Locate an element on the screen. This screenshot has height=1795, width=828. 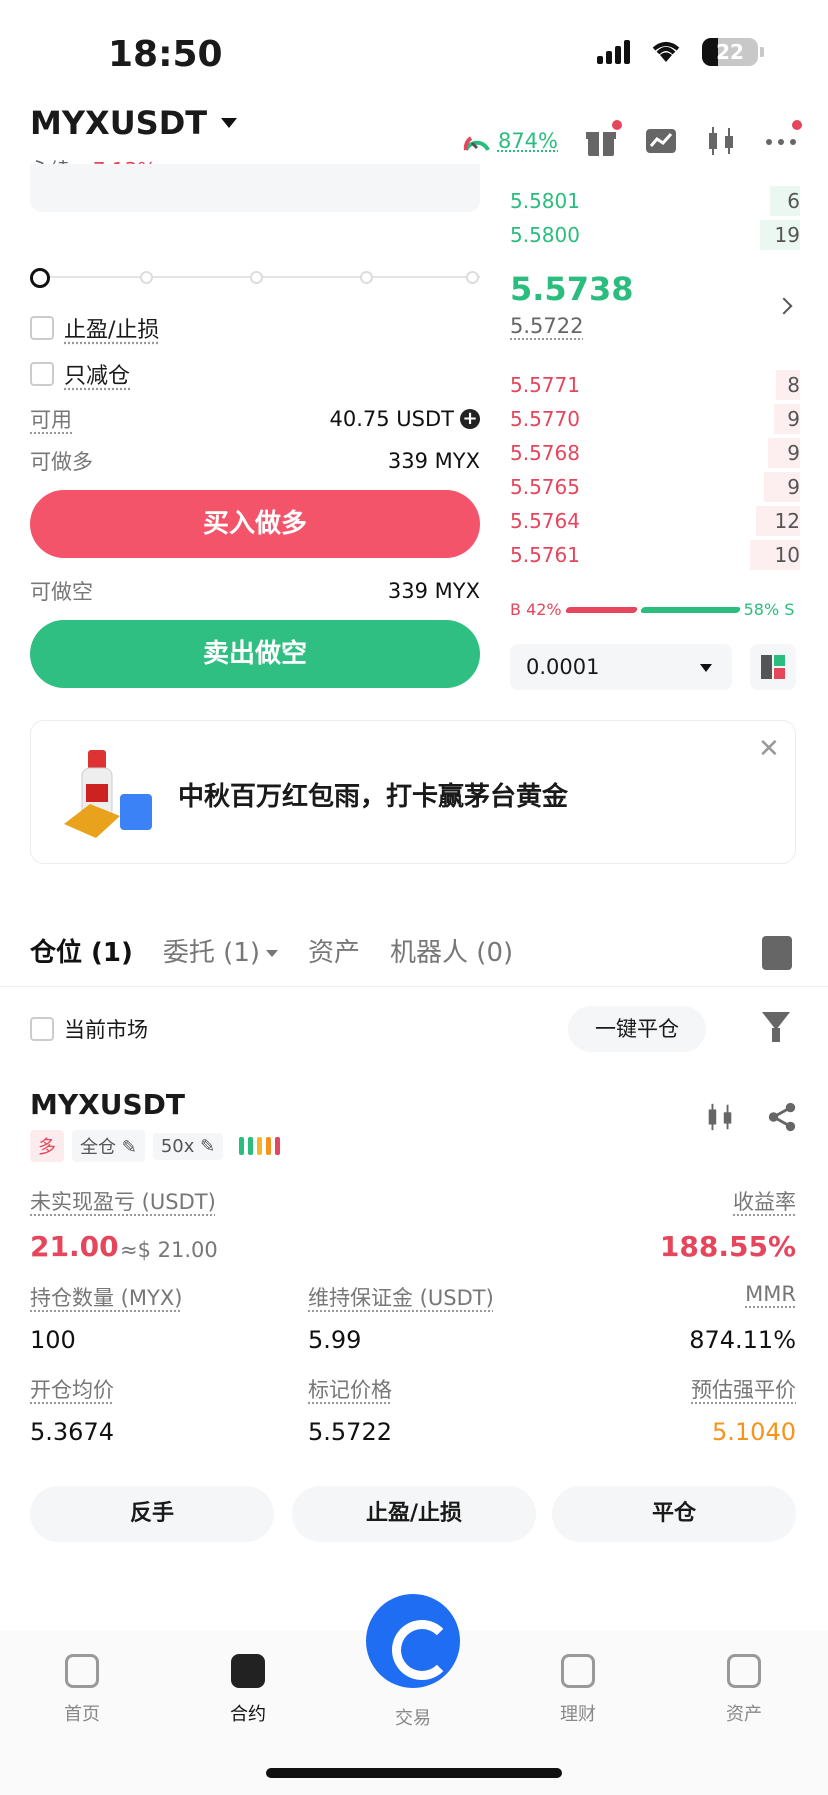
header-toolbar: 874% is located at coordinates (632, 139).